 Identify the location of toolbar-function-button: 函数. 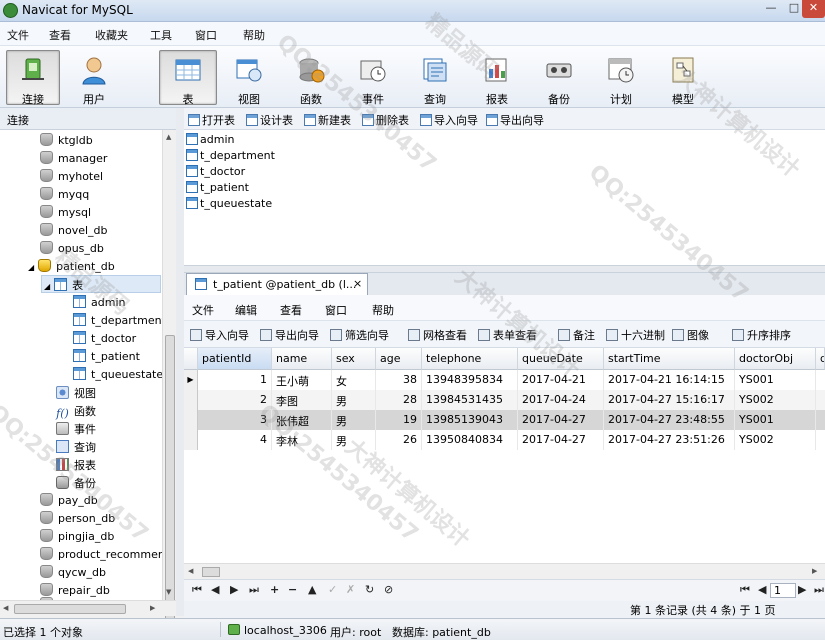
(311, 78).